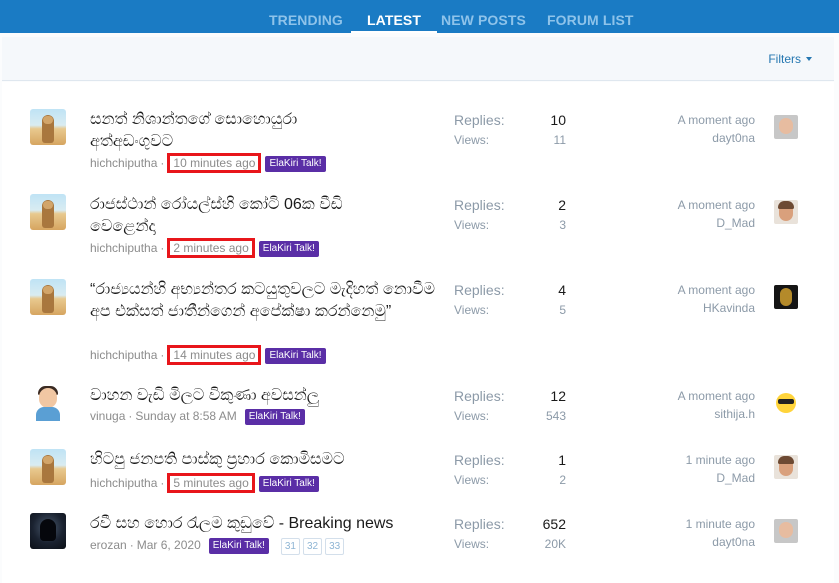 The height and width of the screenshot is (583, 839). Describe the element at coordinates (555, 416) in the screenshot. I see `views-count: 543` at that location.